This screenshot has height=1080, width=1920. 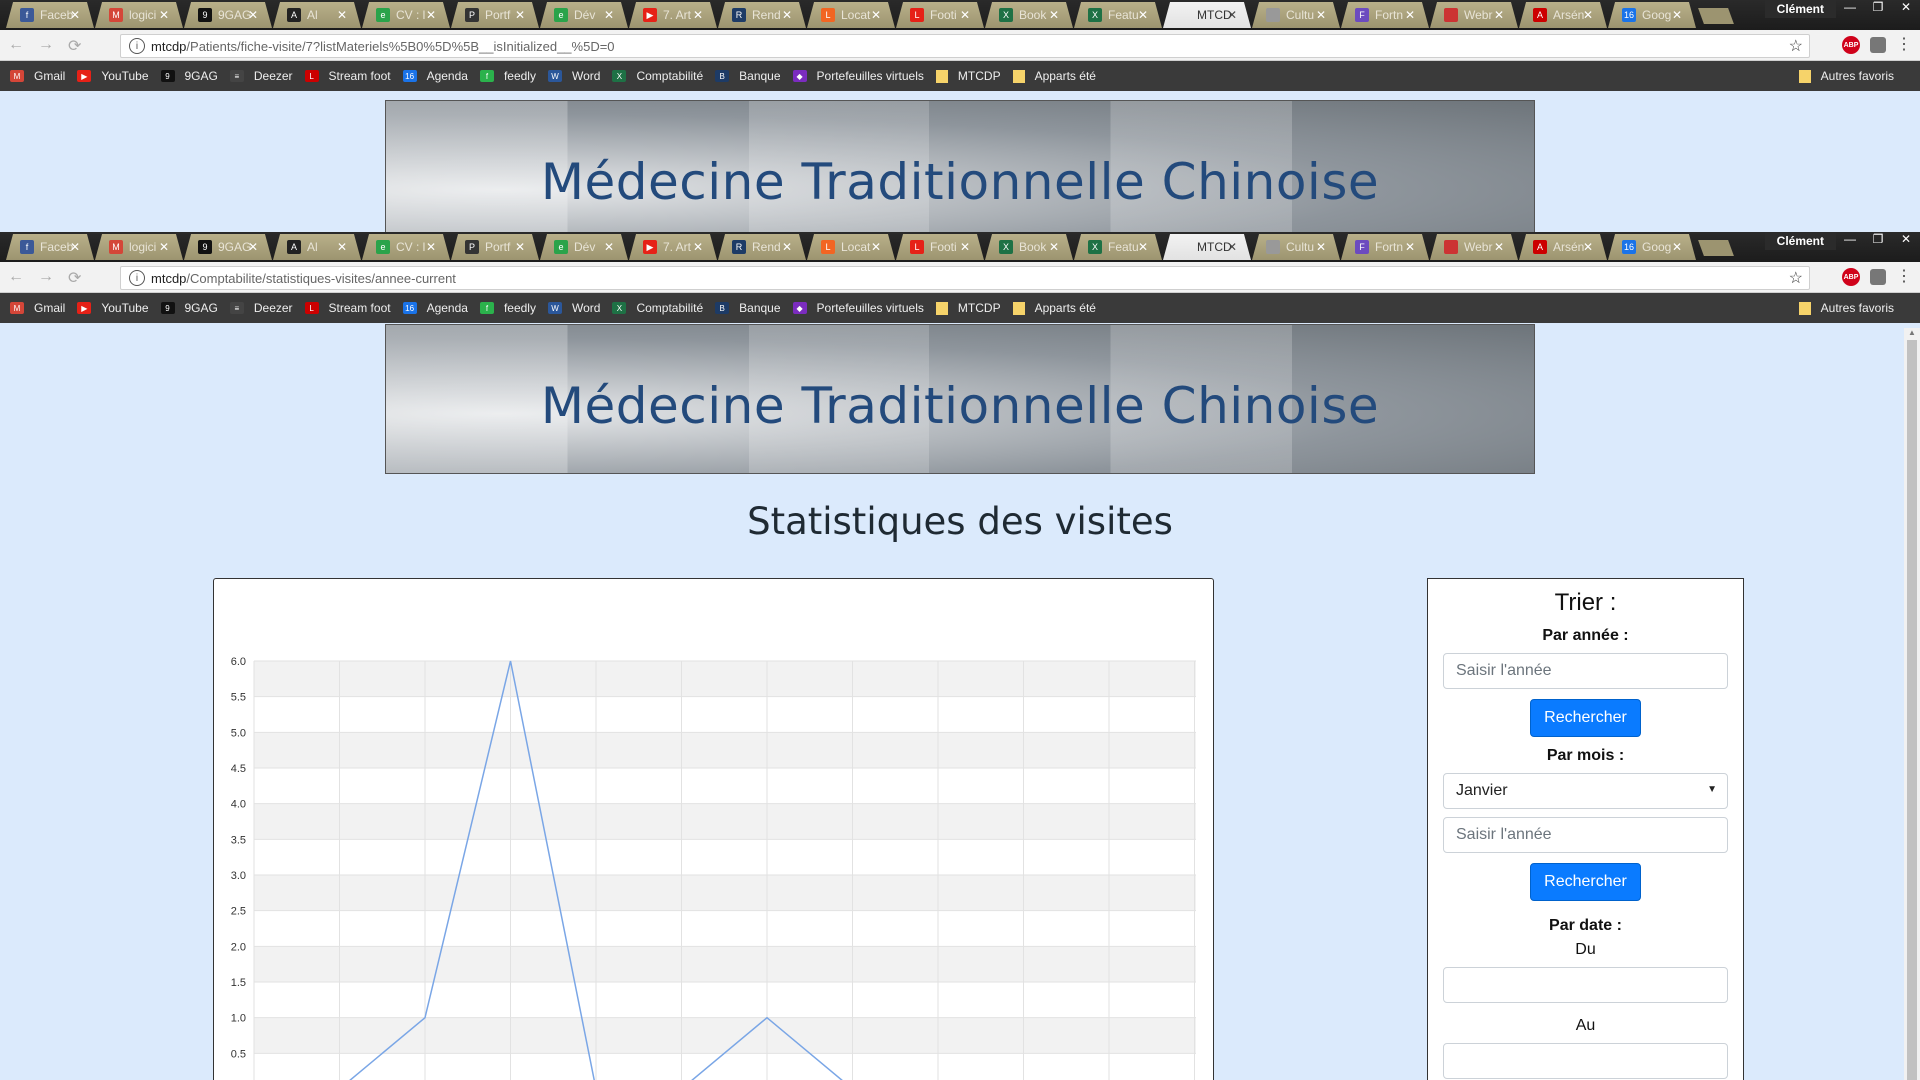 What do you see at coordinates (228, 15) in the screenshot?
I see `tab: 9 9GAG ✕` at bounding box center [228, 15].